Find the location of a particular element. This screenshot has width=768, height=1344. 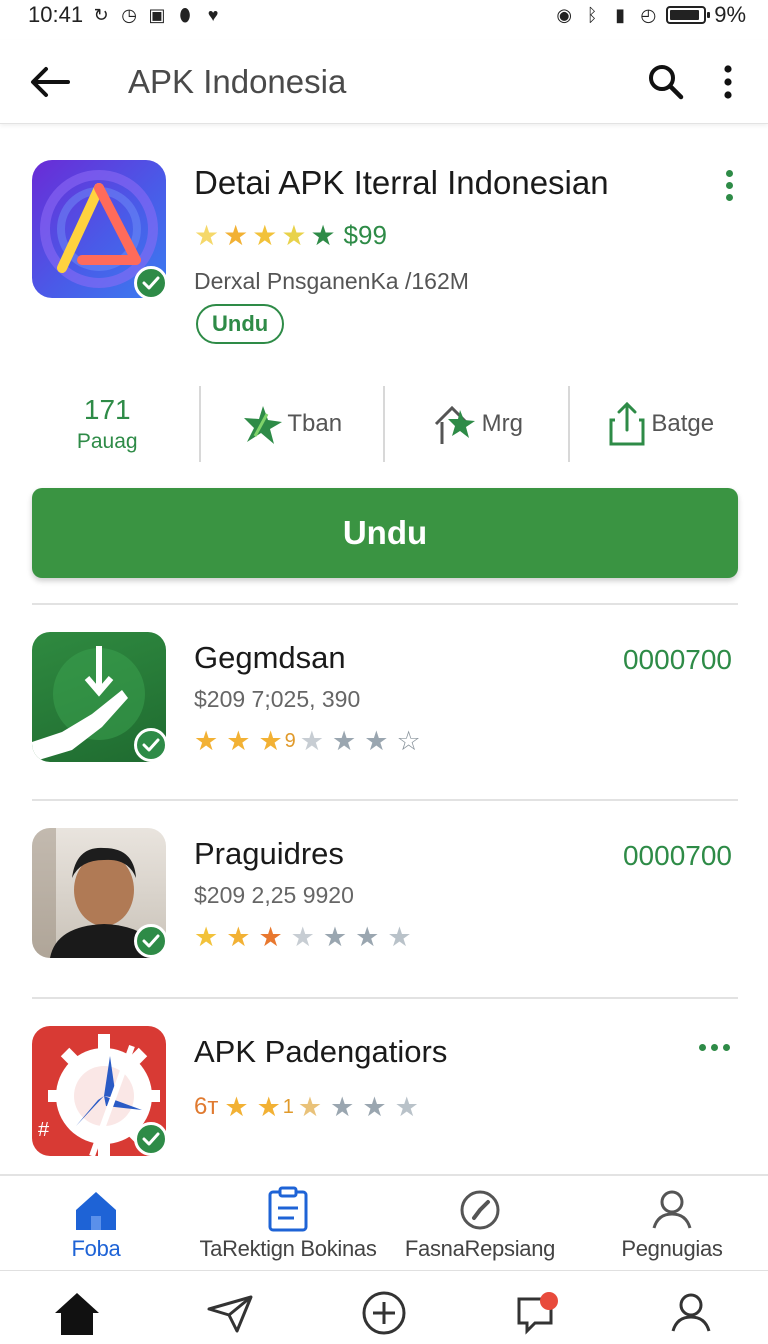

list-item-meta: $209 2,25 9920 is located at coordinates (274, 895).